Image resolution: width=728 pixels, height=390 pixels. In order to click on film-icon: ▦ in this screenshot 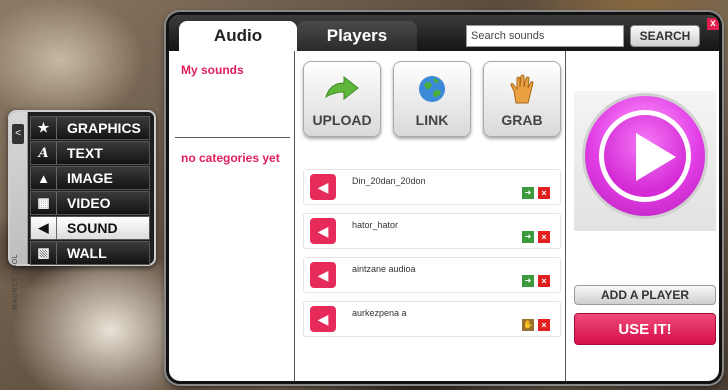, I will do `click(44, 203)`.